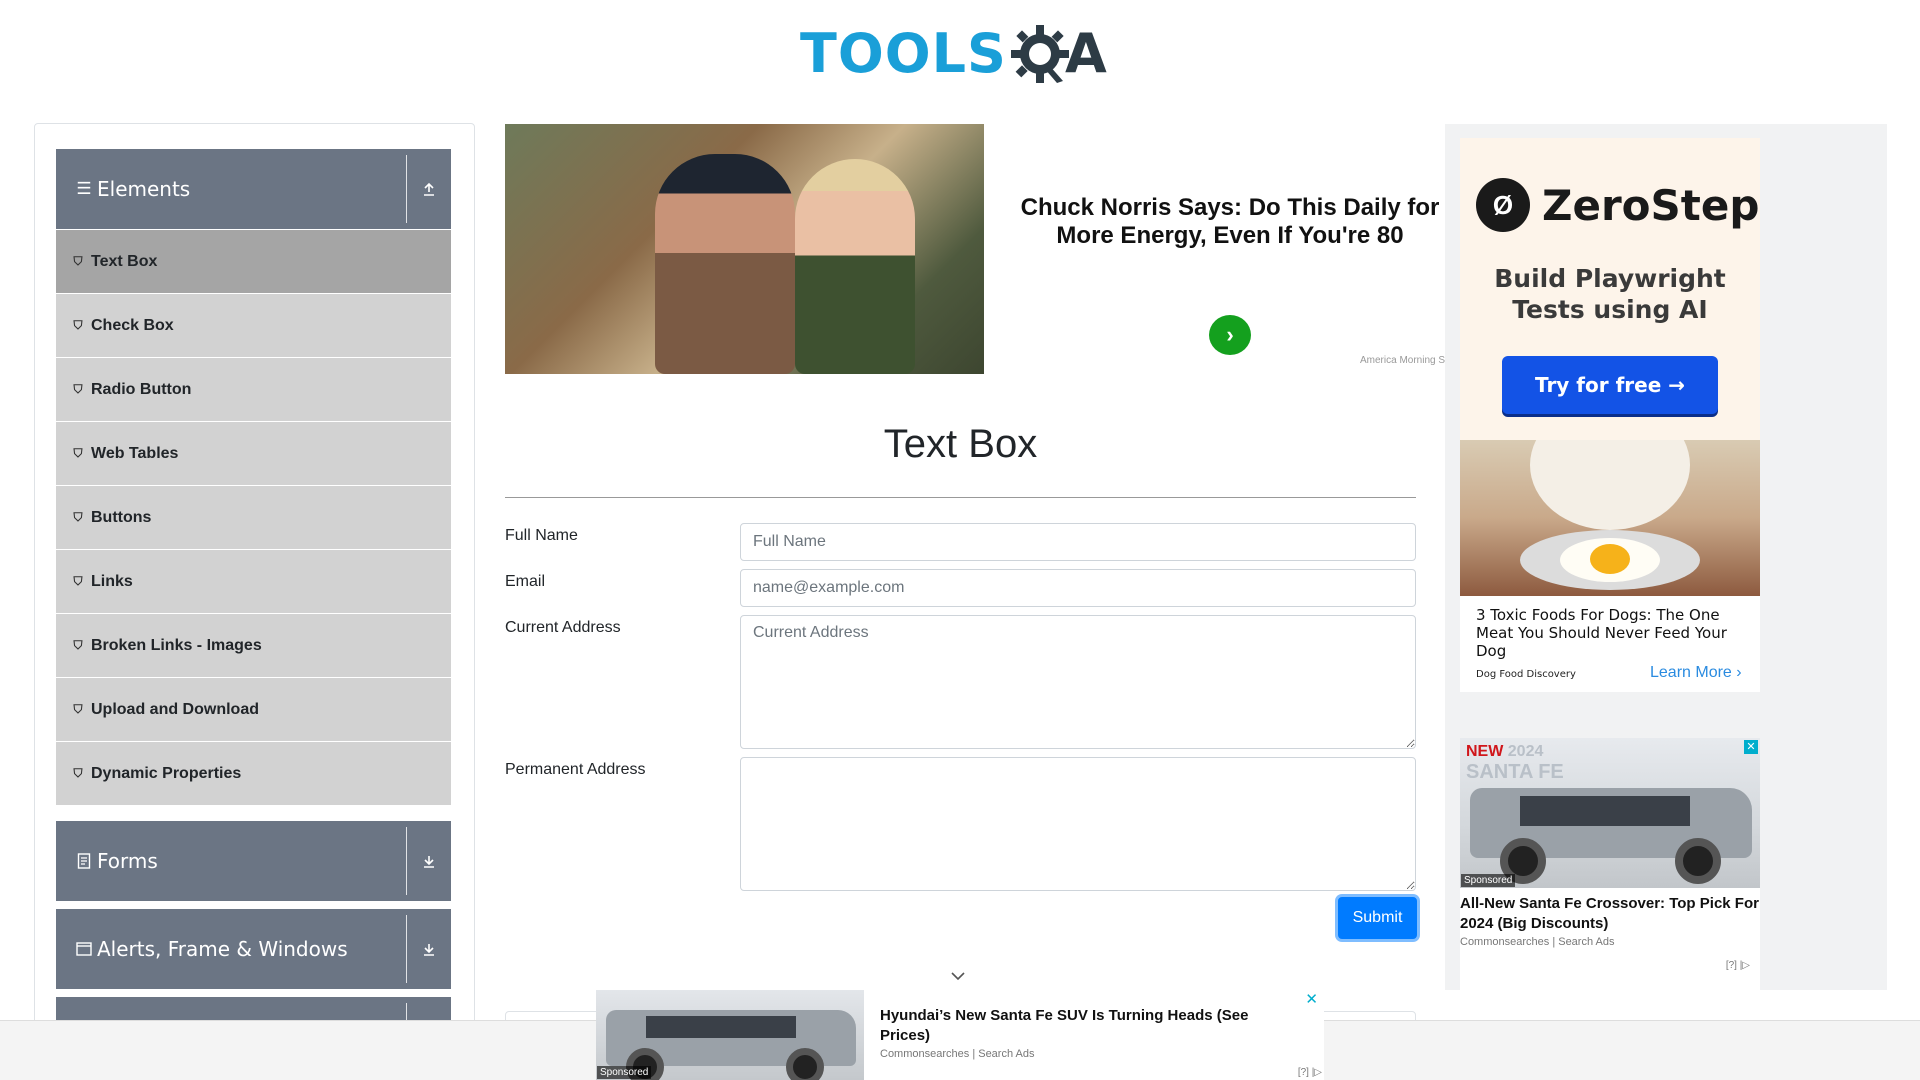  I want to click on bottom-ad-source: Commonsearches | Search Ads, so click(957, 1054).